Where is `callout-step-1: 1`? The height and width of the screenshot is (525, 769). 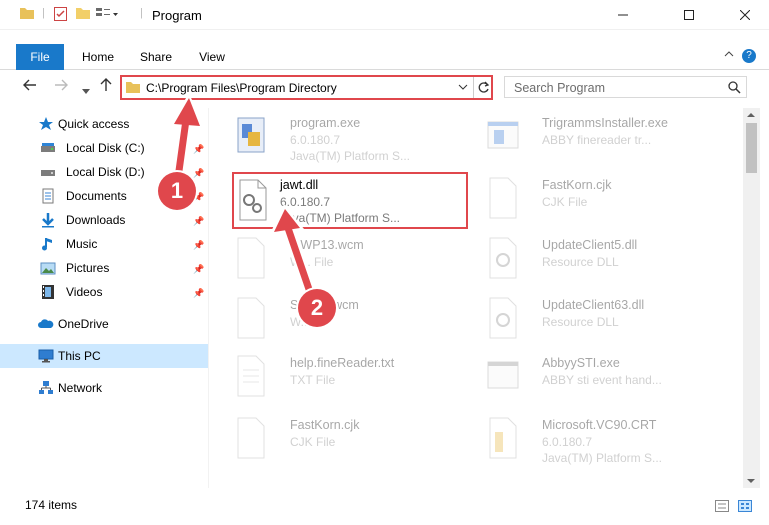
callout-step-1: 1 is located at coordinates (177, 191).